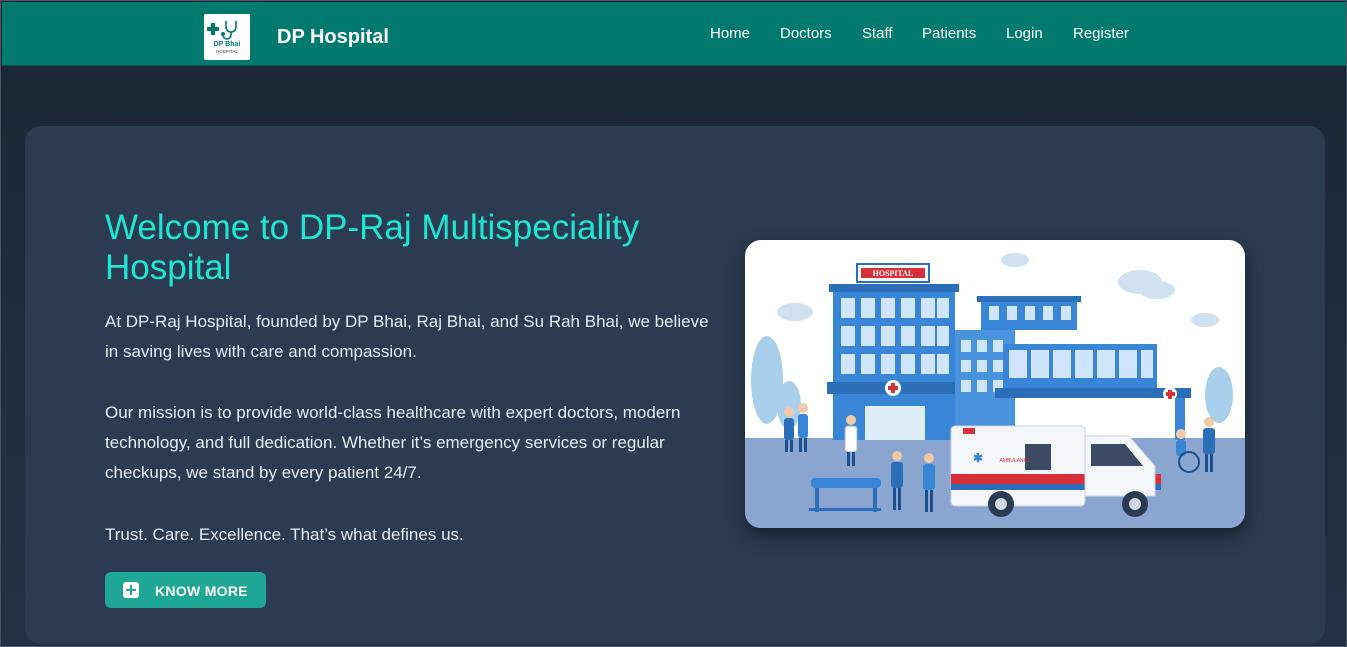  Describe the element at coordinates (201, 591) in the screenshot. I see `know-more-label: KNOW MORE` at that location.